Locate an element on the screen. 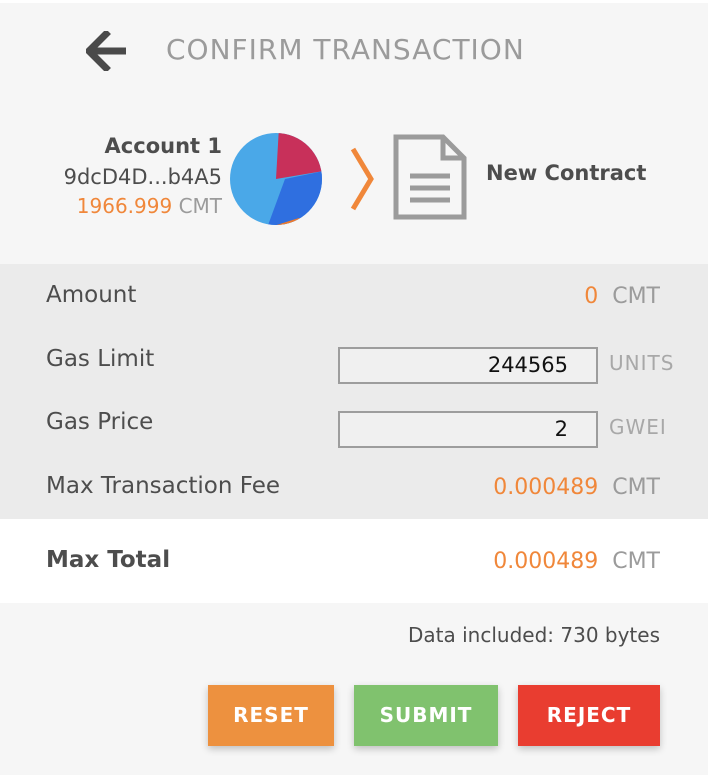 This screenshot has height=778, width=708. amount-unit: CMT is located at coordinates (636, 296).